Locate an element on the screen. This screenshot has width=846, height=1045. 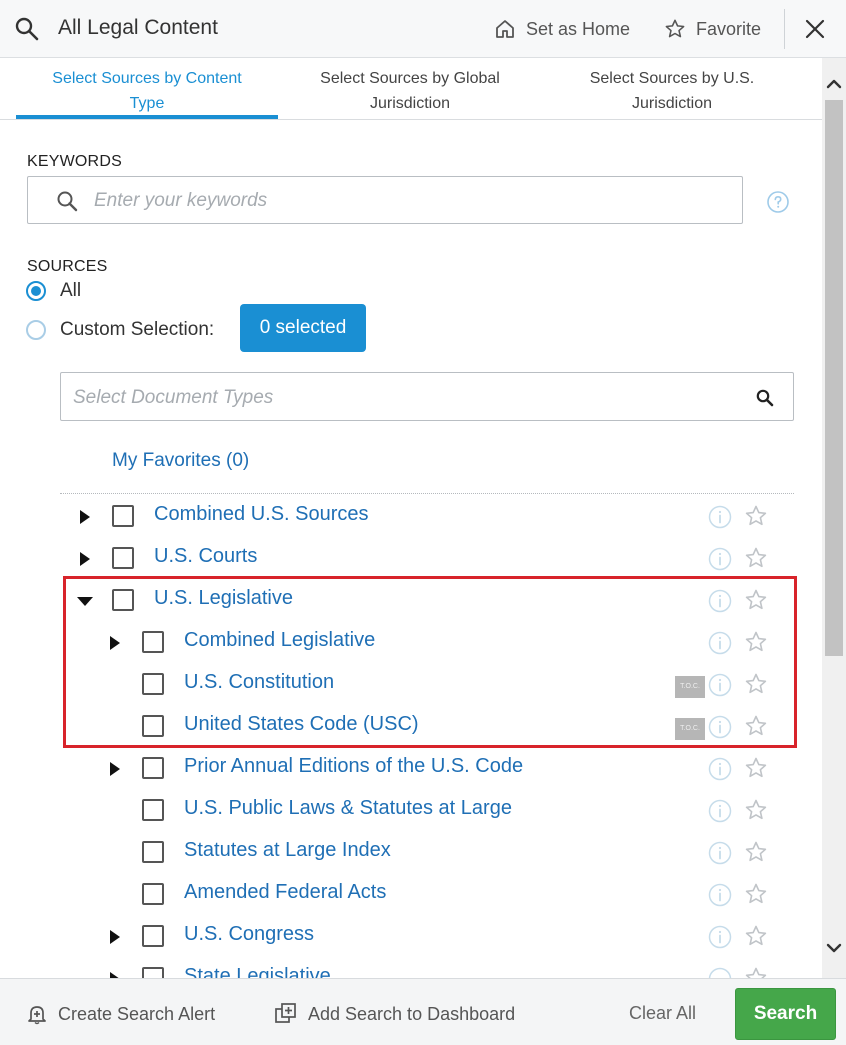
my-favorites-link: My Favorites (0) is located at coordinates (180, 461).